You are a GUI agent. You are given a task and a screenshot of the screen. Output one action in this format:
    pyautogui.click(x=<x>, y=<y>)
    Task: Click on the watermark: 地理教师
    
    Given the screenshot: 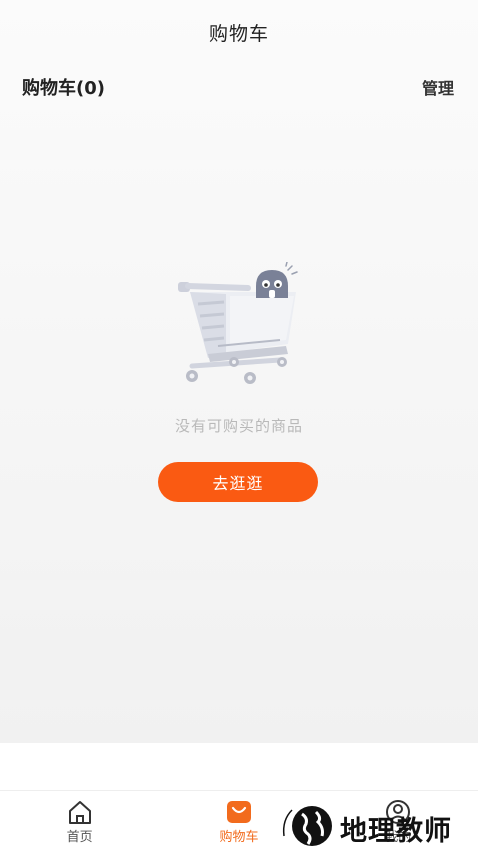 What is the action you would take?
    pyautogui.click(x=378, y=825)
    